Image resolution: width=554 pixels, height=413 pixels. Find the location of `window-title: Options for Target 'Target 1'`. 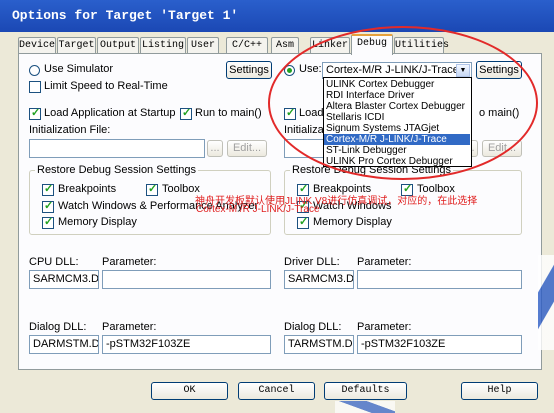

window-title: Options for Target 'Target 1' is located at coordinates (125, 15).